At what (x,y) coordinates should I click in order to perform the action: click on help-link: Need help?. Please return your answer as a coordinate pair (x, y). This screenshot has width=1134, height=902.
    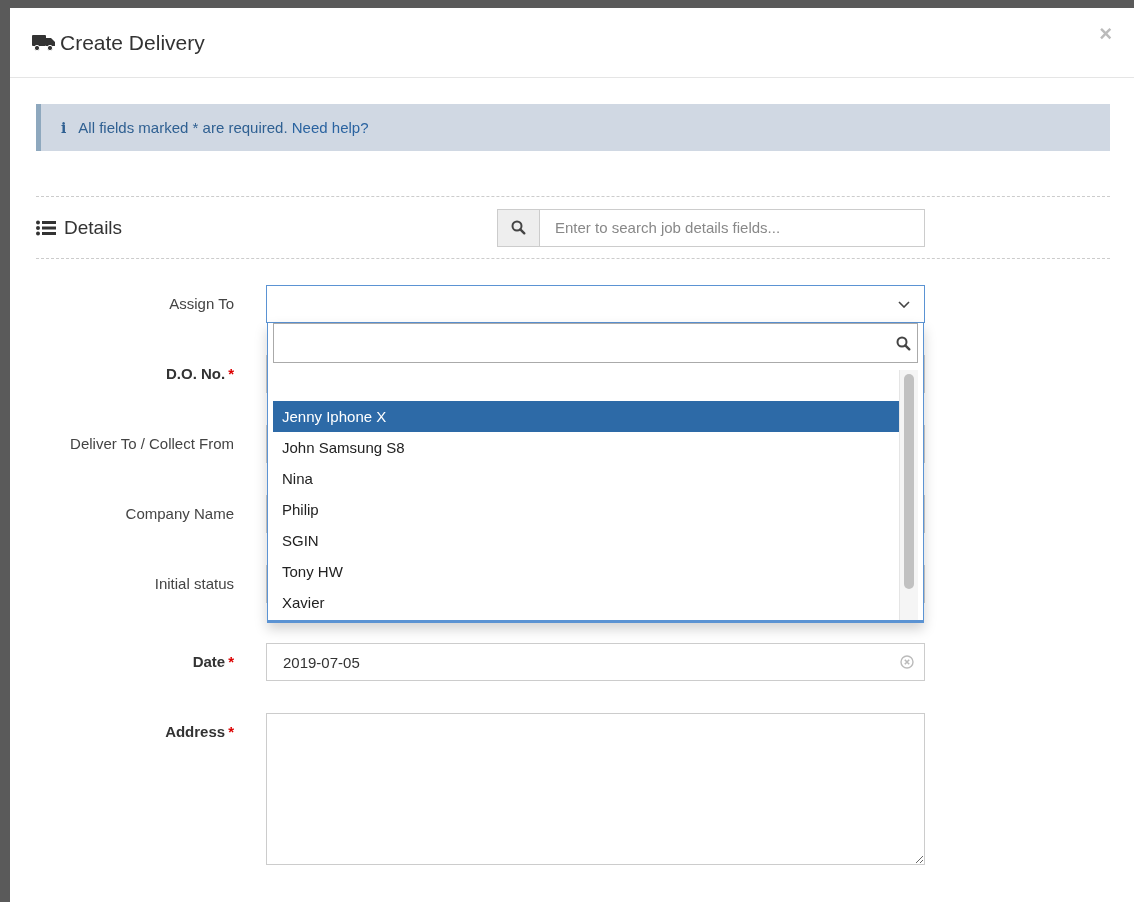
    Looking at the image, I should click on (330, 127).